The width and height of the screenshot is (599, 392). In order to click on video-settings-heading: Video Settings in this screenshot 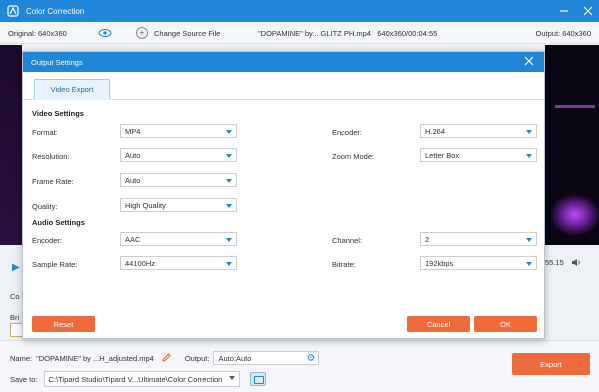, I will do `click(58, 113)`.